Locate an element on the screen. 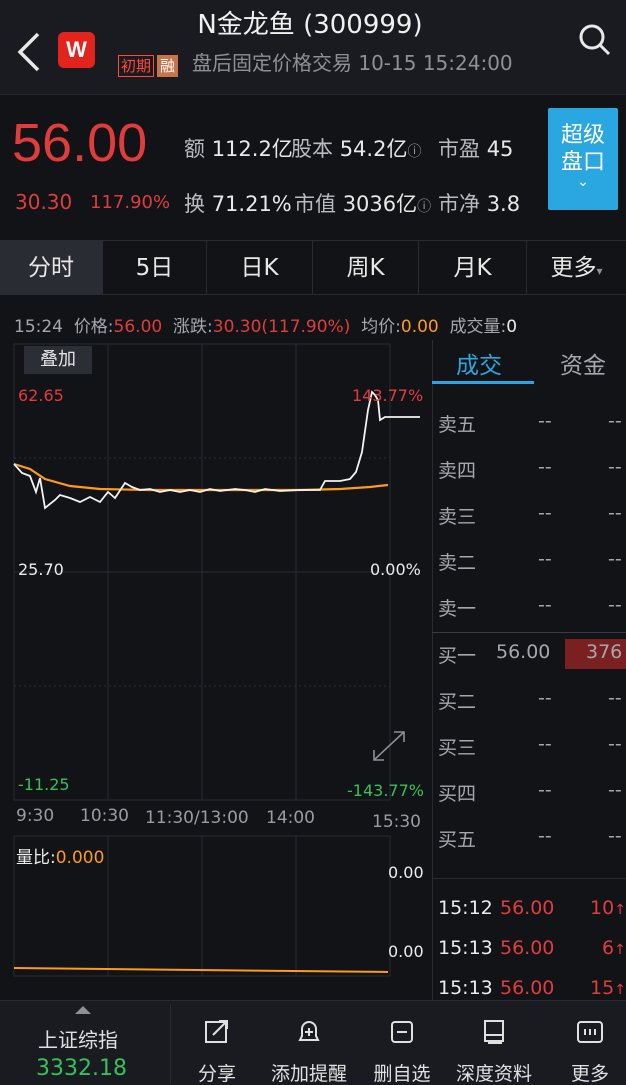 The width and height of the screenshot is (626, 1085). margin-badge: 融 is located at coordinates (168, 66).